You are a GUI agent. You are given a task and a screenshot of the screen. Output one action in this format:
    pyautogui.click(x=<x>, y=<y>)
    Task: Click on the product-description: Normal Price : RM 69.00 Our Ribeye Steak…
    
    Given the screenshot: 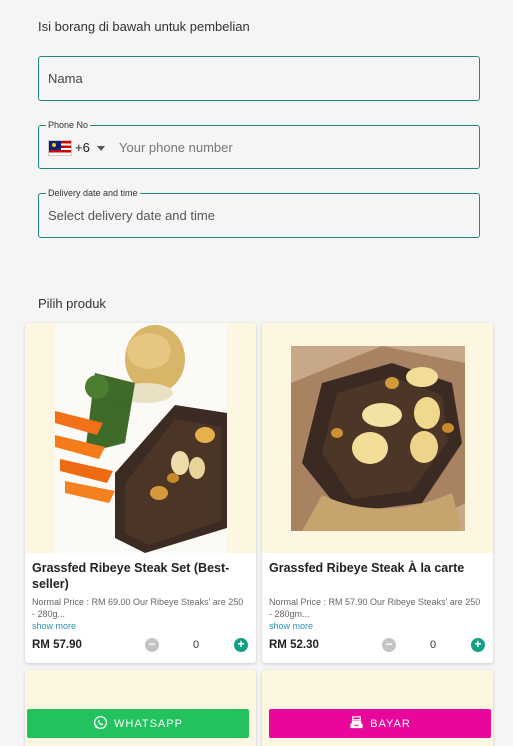 What is the action you would take?
    pyautogui.click(x=138, y=608)
    